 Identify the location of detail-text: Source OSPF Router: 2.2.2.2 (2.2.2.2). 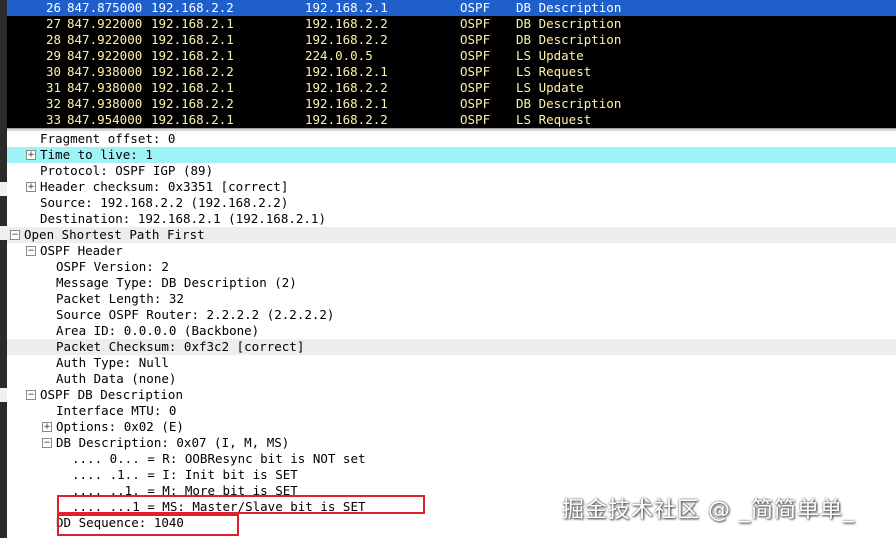
(195, 314).